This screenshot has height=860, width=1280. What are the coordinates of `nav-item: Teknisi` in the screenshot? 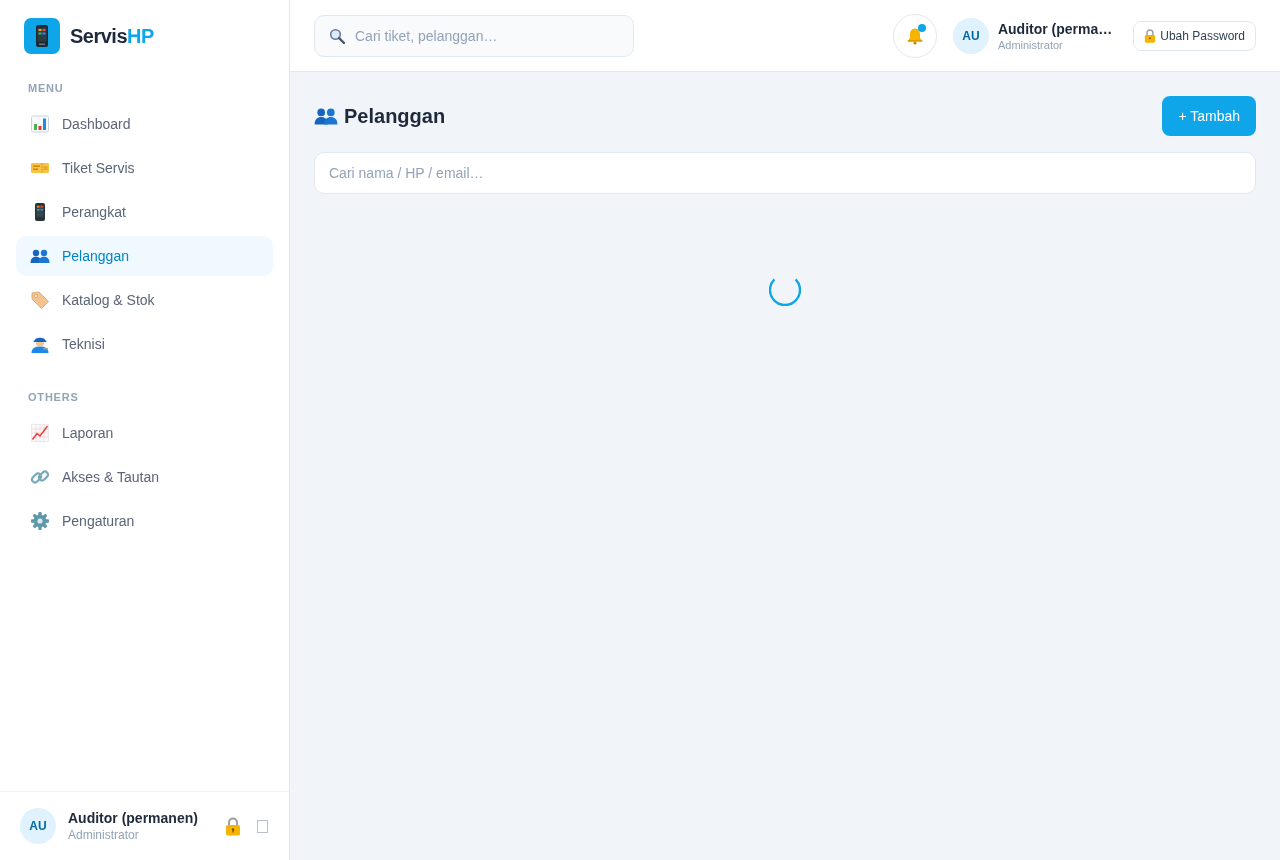 It's located at (144, 344).